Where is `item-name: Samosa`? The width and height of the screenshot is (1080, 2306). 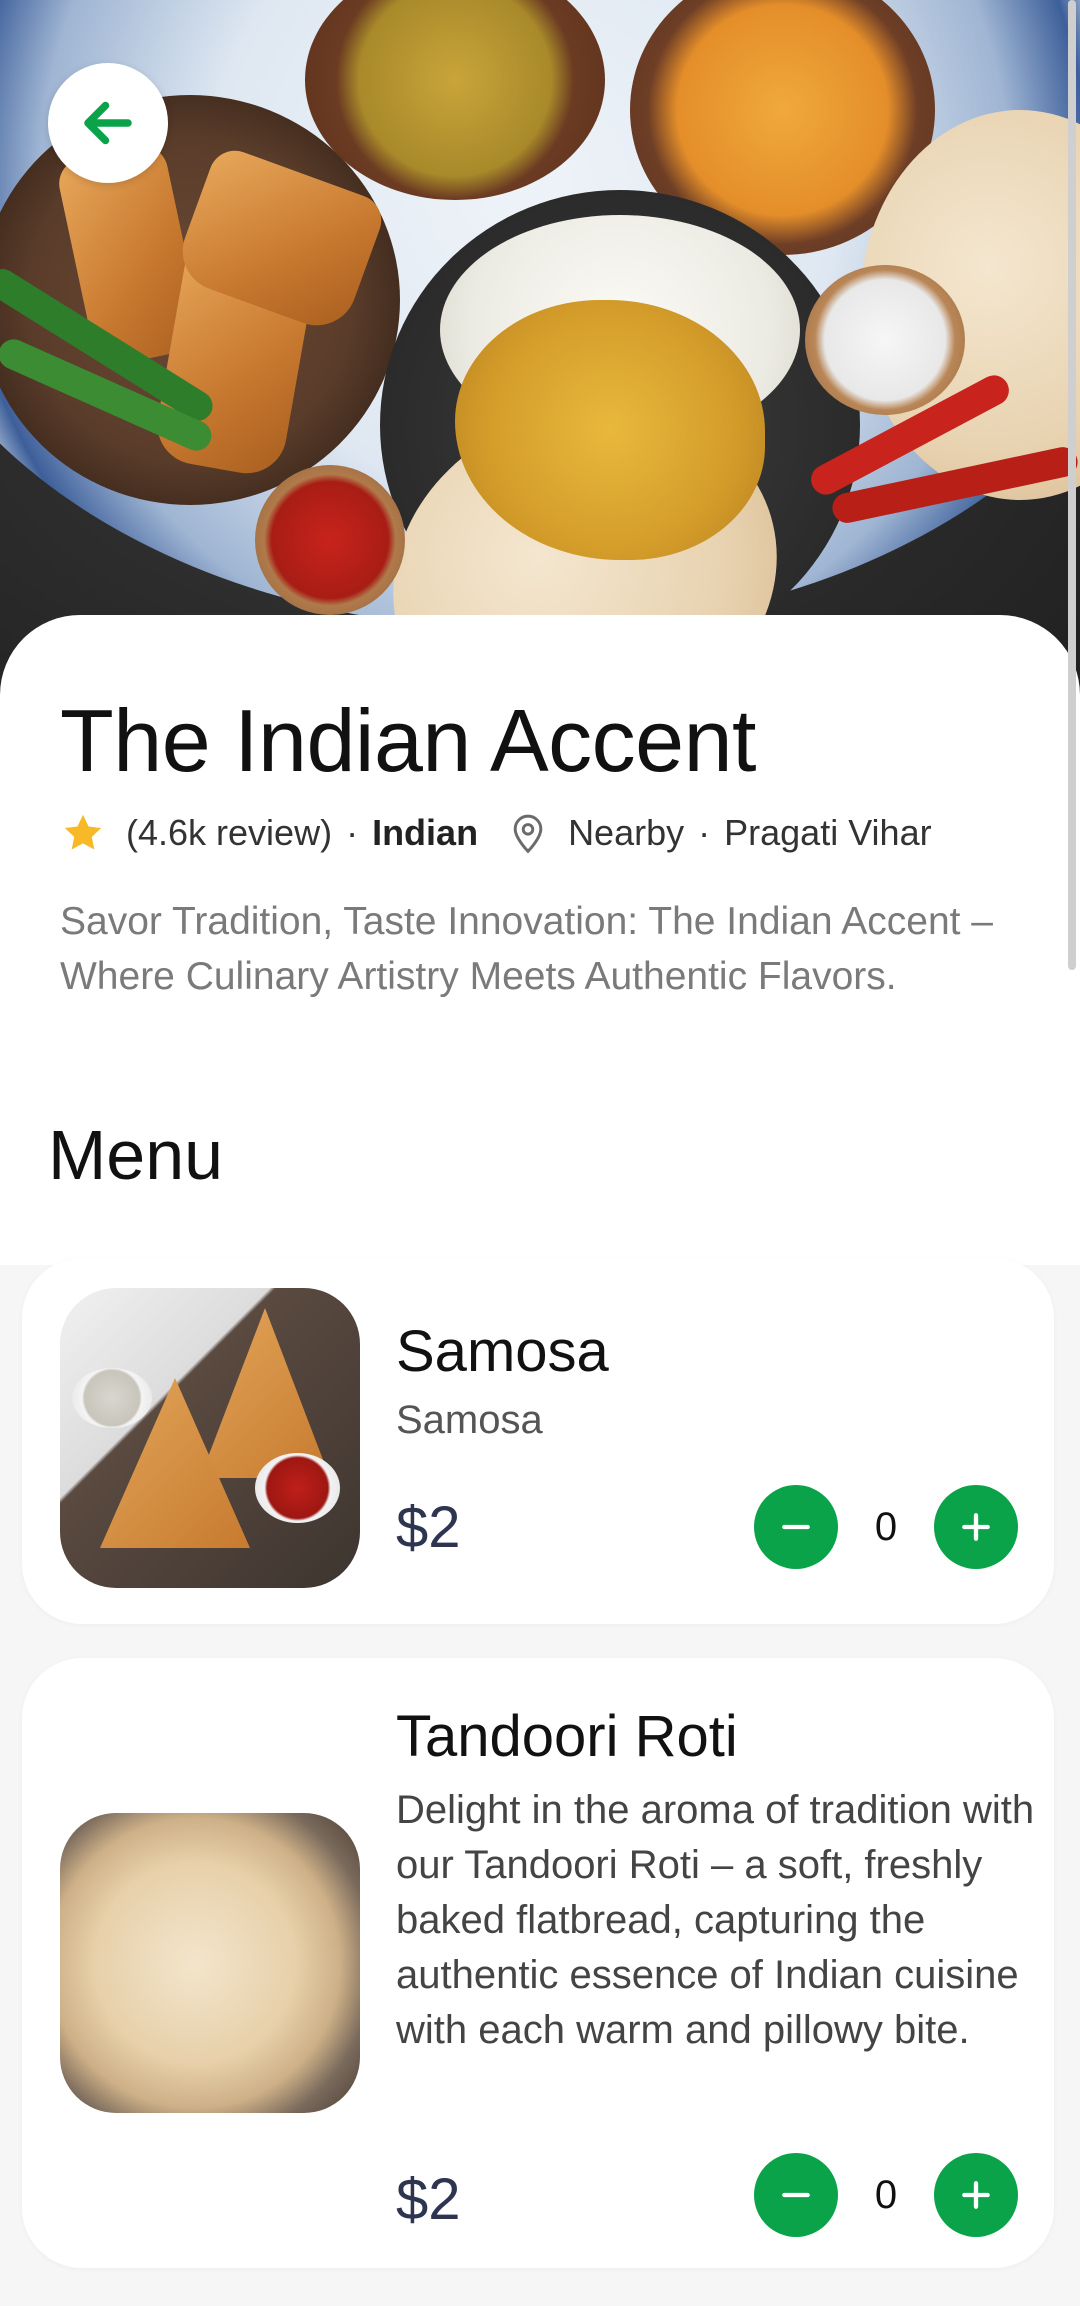 item-name: Samosa is located at coordinates (502, 1351).